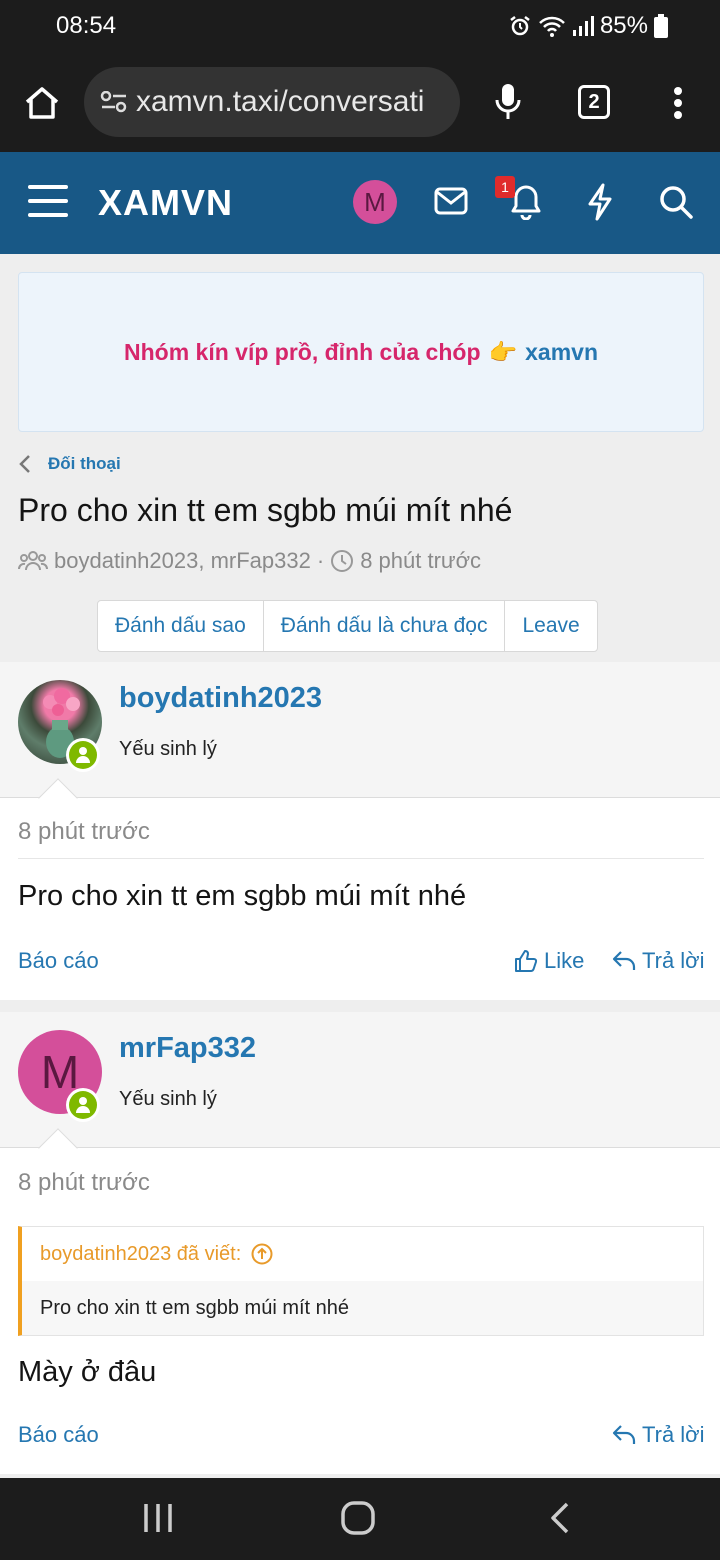 The width and height of the screenshot is (720, 1560). I want to click on account-avatar: M, so click(375, 202).